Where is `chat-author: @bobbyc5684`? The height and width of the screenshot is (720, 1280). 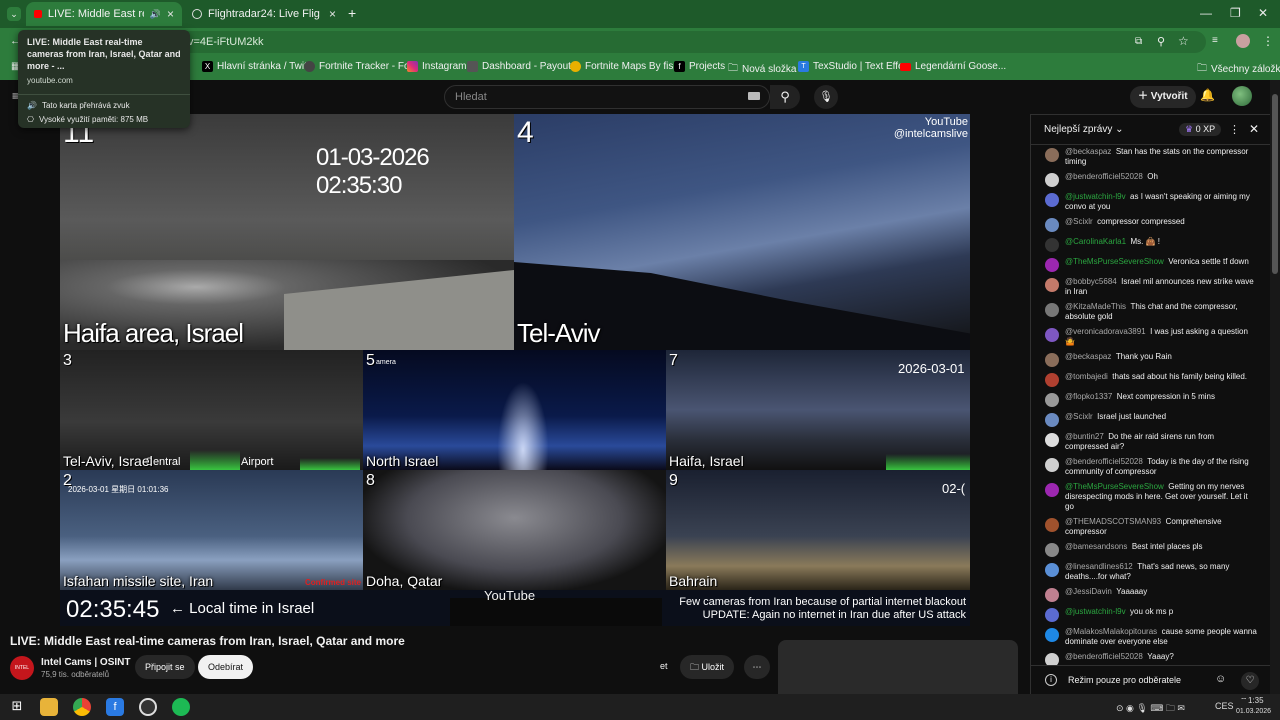 chat-author: @bobbyc5684 is located at coordinates (1091, 281).